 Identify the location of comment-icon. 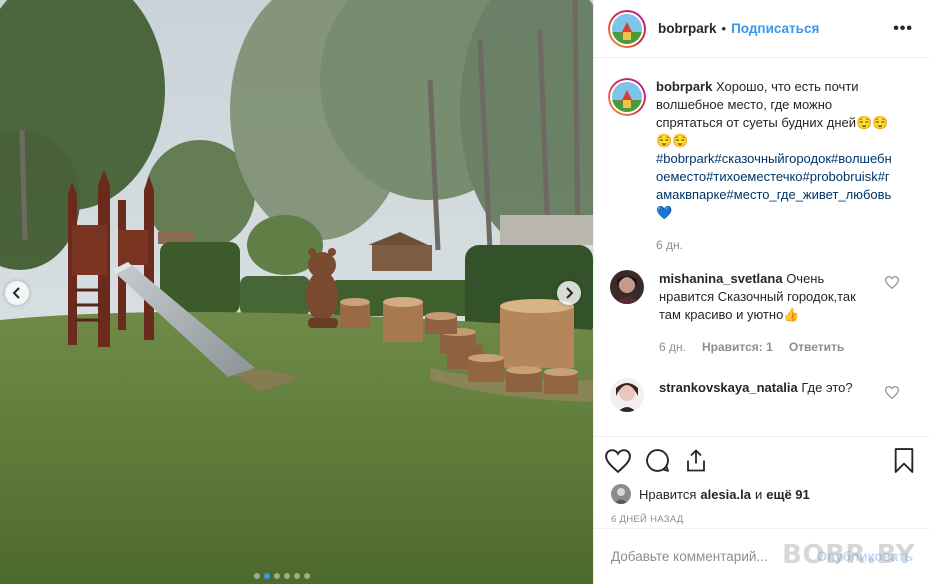
(657, 460).